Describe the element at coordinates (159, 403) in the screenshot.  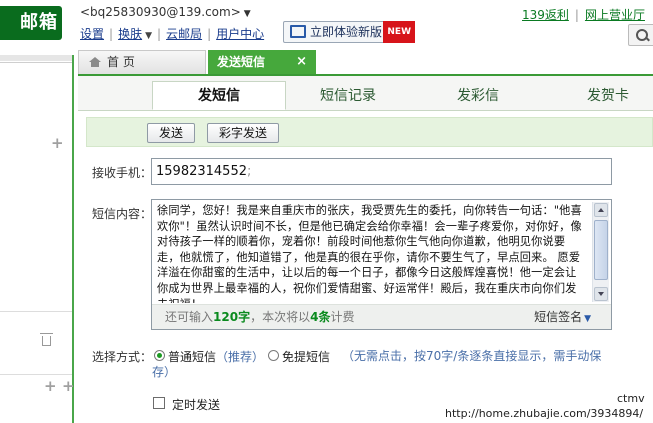
I see `timed-send-checkbox` at that location.